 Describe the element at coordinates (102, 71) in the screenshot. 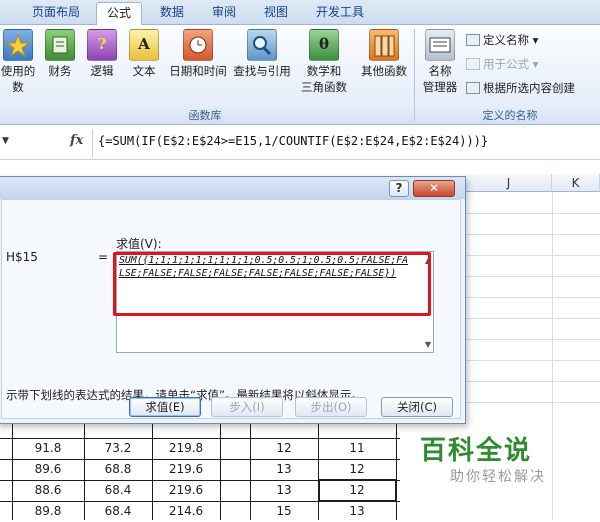

I see `logical-label: 逻辑` at that location.